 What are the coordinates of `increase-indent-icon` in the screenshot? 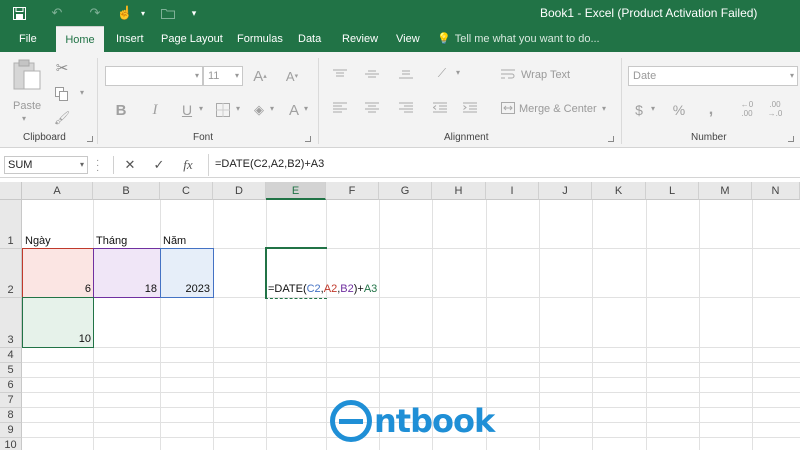 It's located at (470, 108).